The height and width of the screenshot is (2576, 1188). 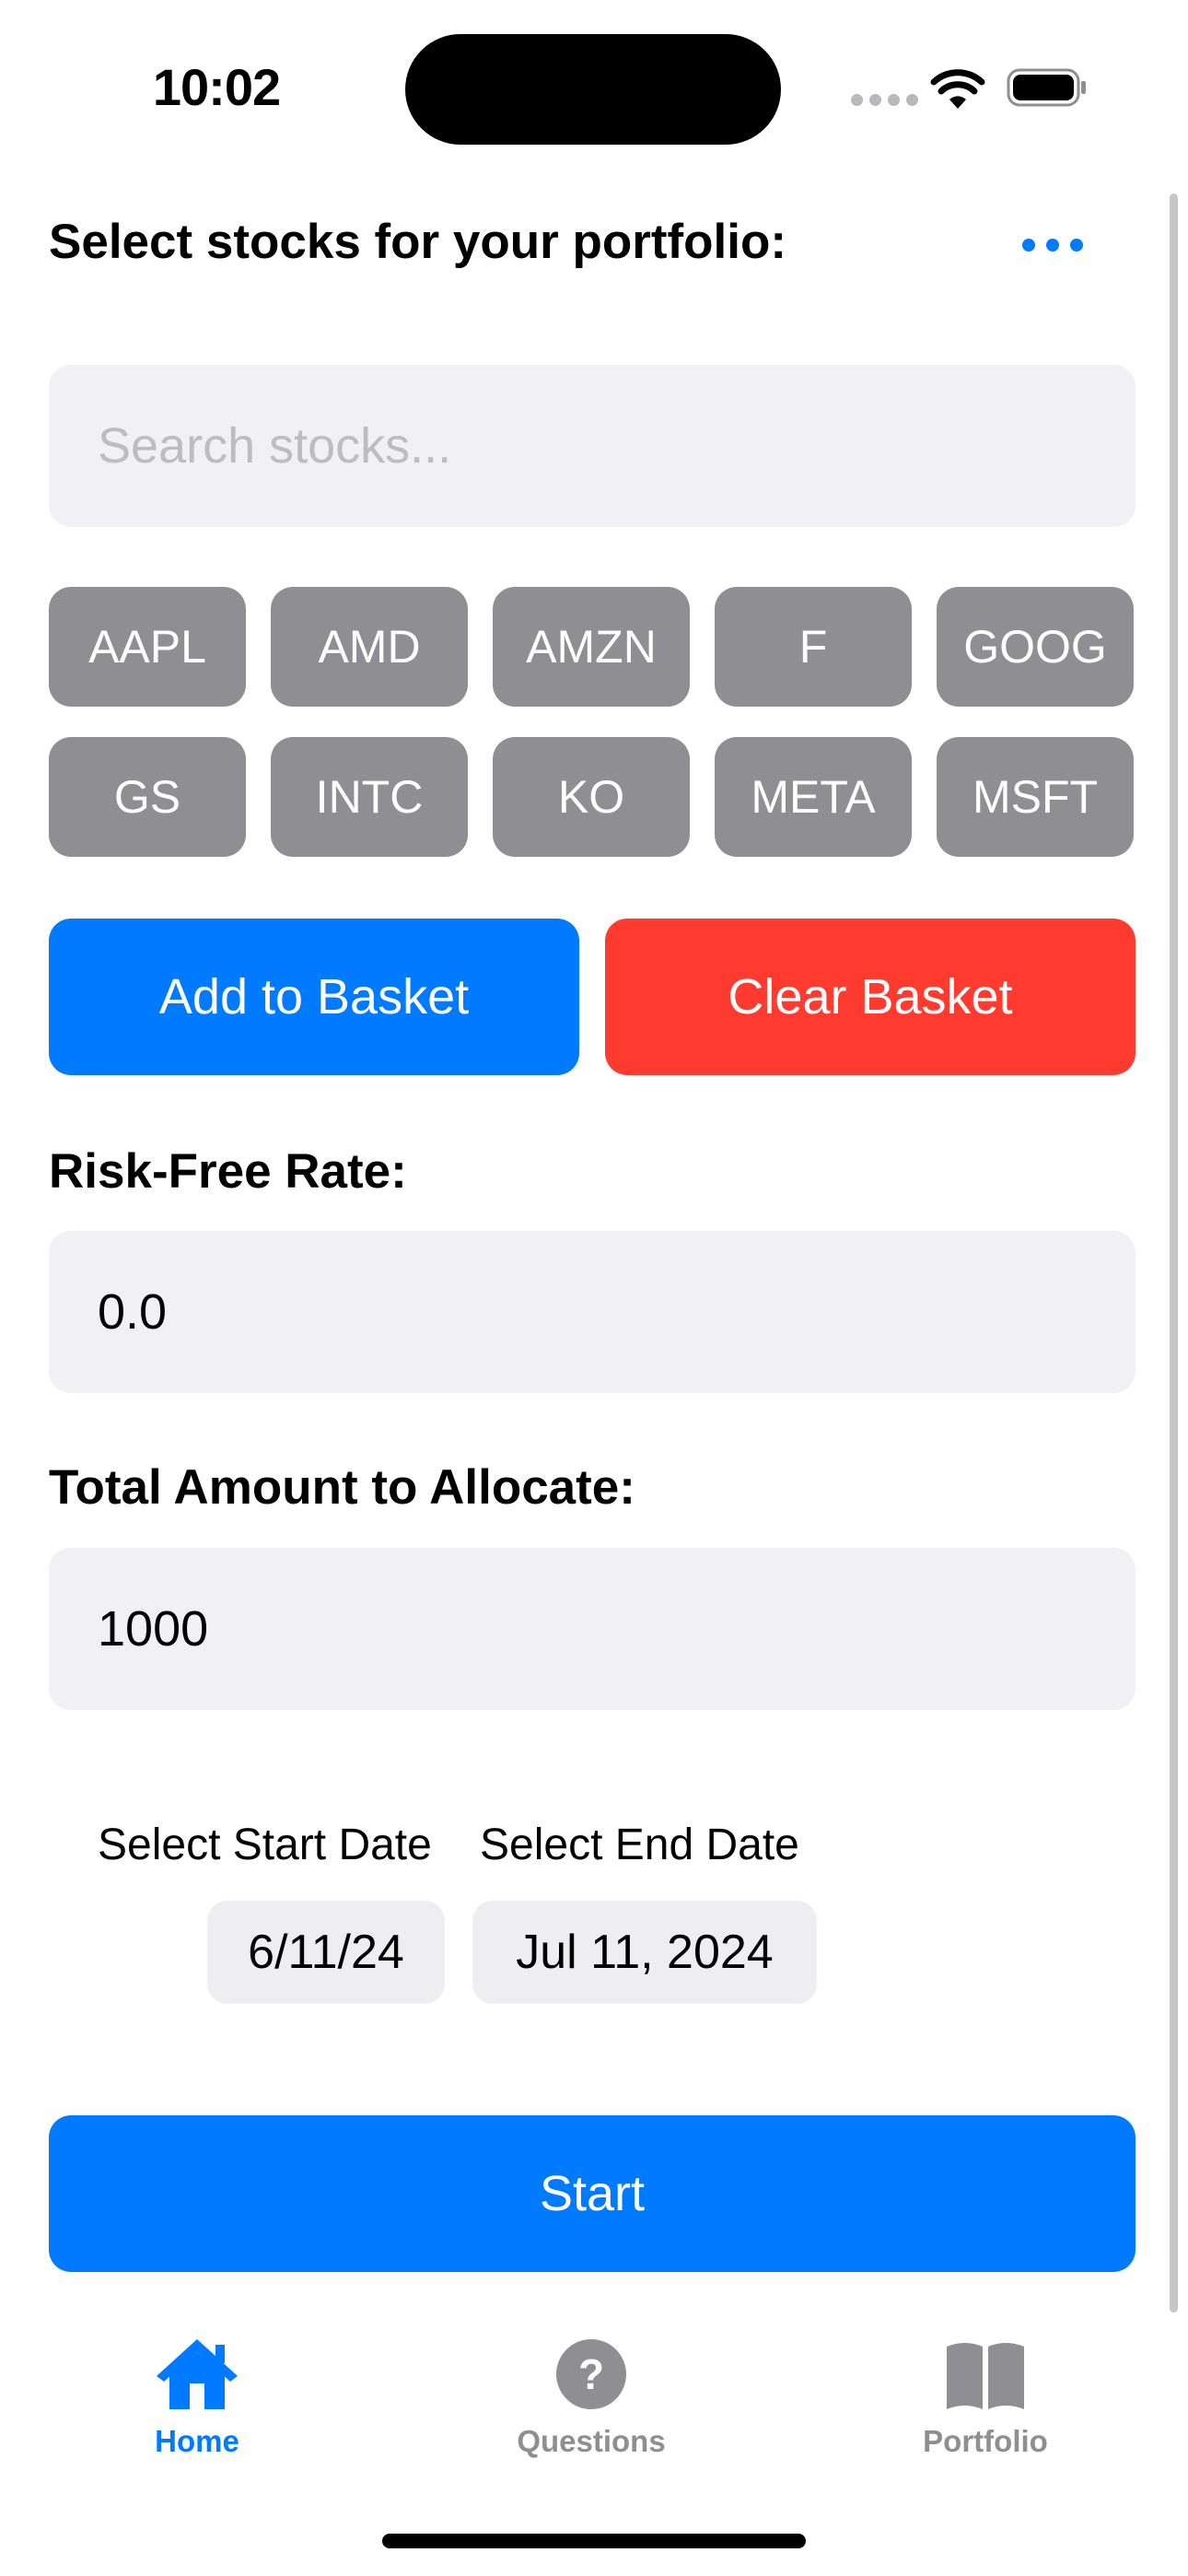 I want to click on ticker-chip-amd: AMD, so click(x=369, y=647).